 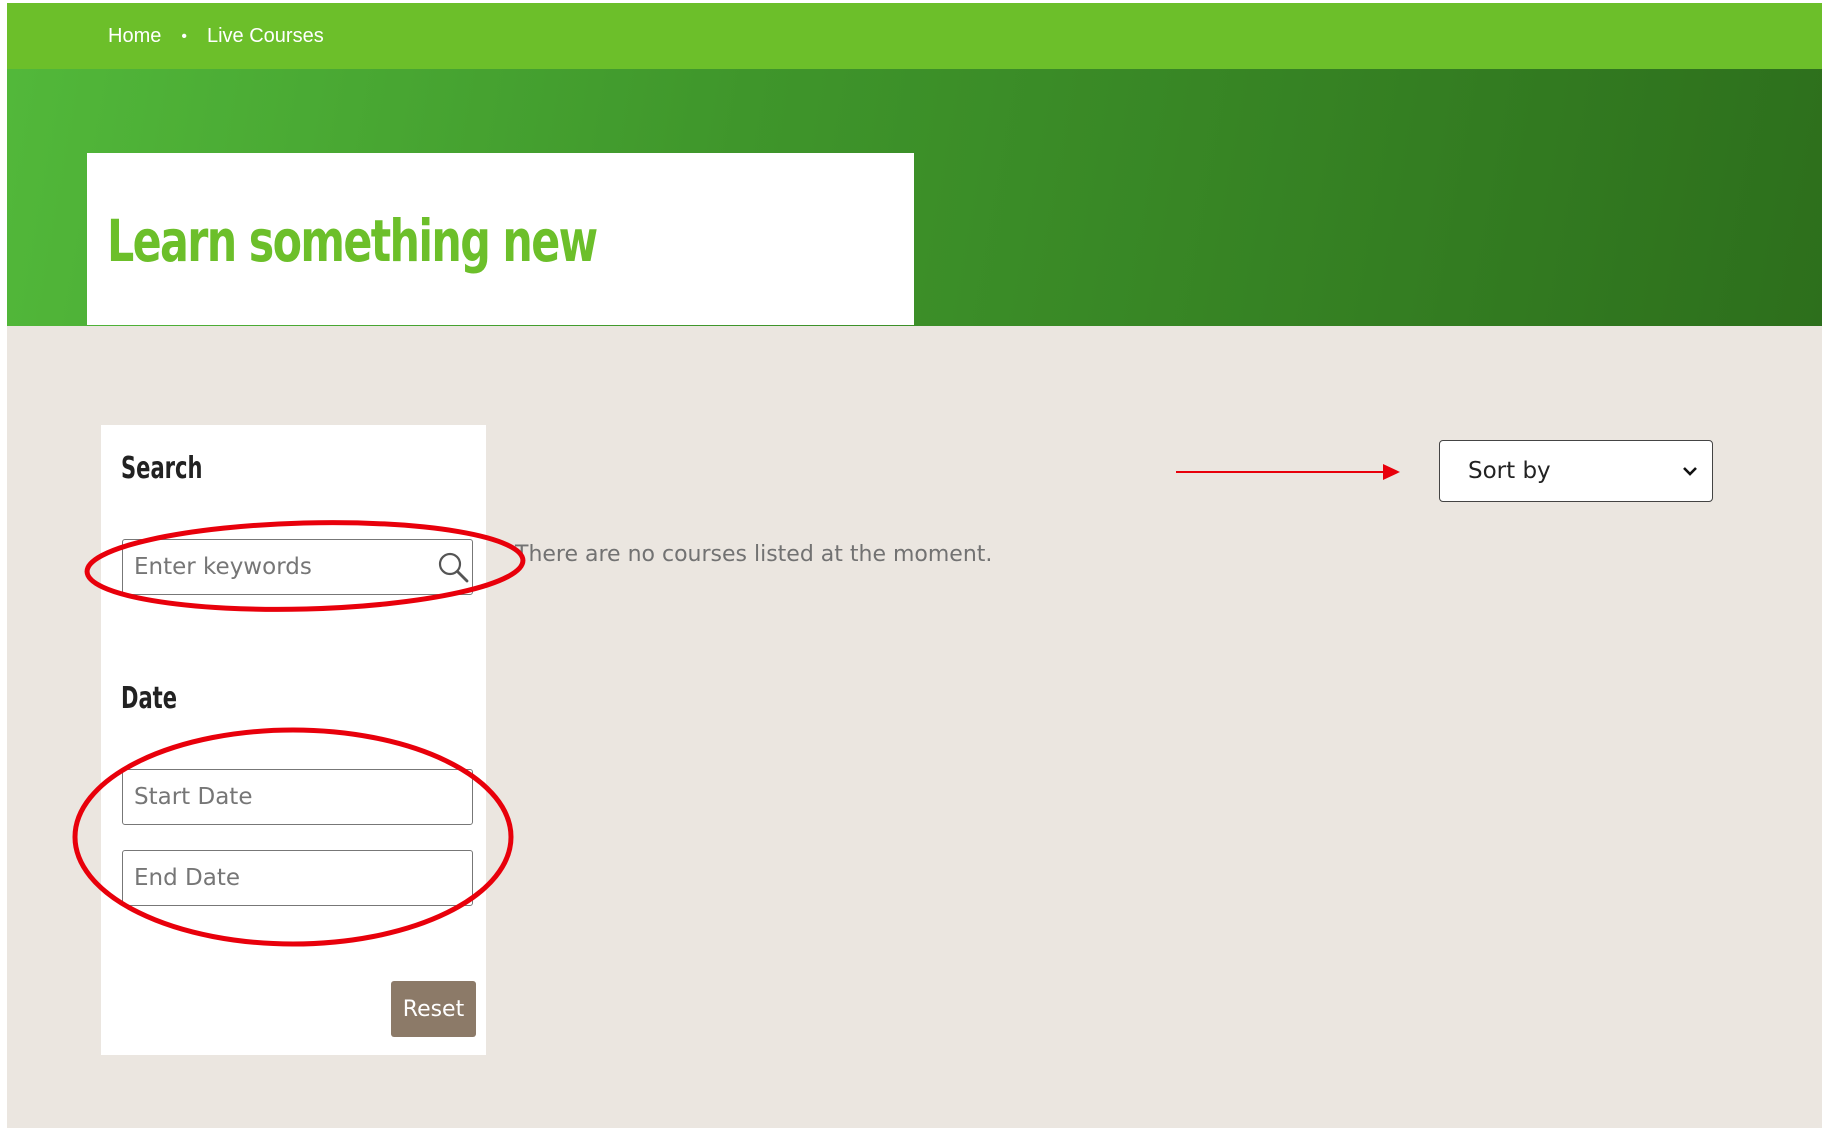 I want to click on breadcrumb: Home • Live Courses, so click(x=216, y=36).